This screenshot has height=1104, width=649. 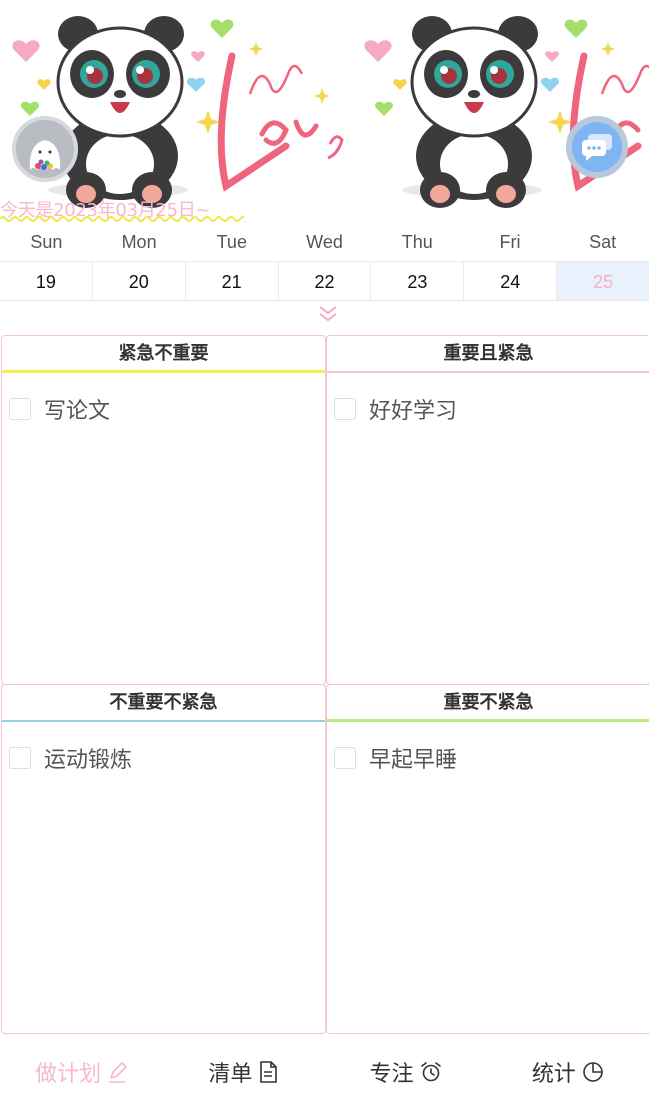 I want to click on task-text: 写论文, so click(x=77, y=411).